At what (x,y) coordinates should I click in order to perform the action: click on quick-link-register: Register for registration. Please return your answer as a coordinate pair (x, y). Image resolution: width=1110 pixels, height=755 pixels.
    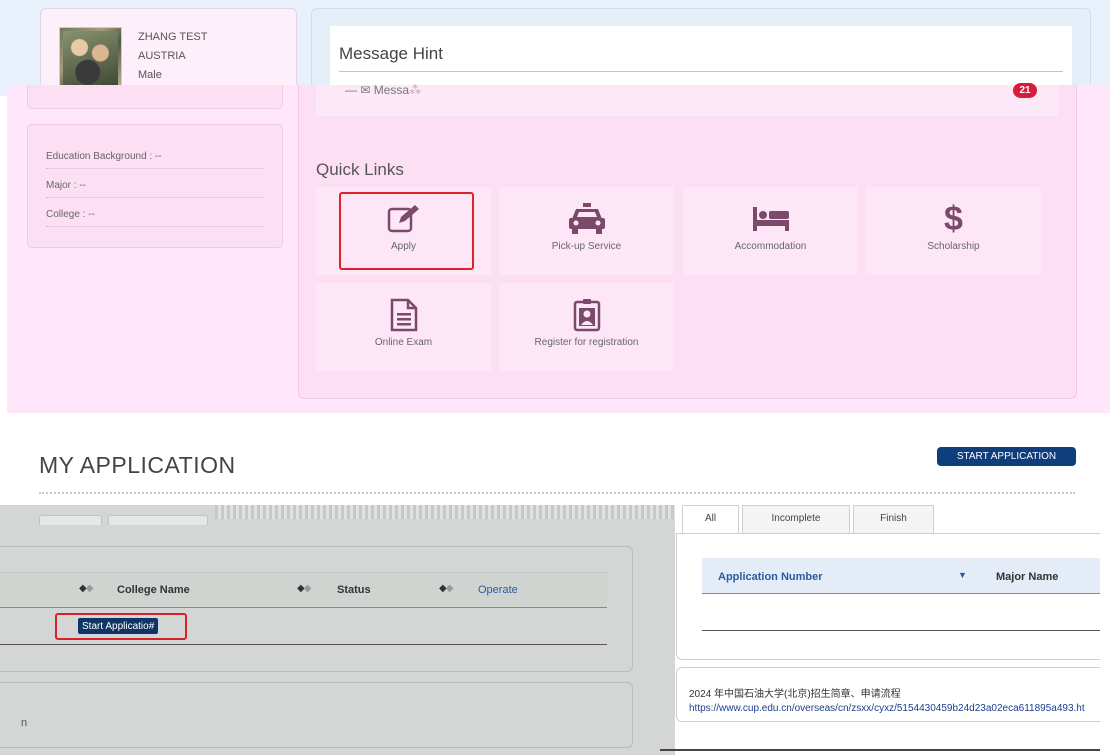
    Looking at the image, I should click on (586, 327).